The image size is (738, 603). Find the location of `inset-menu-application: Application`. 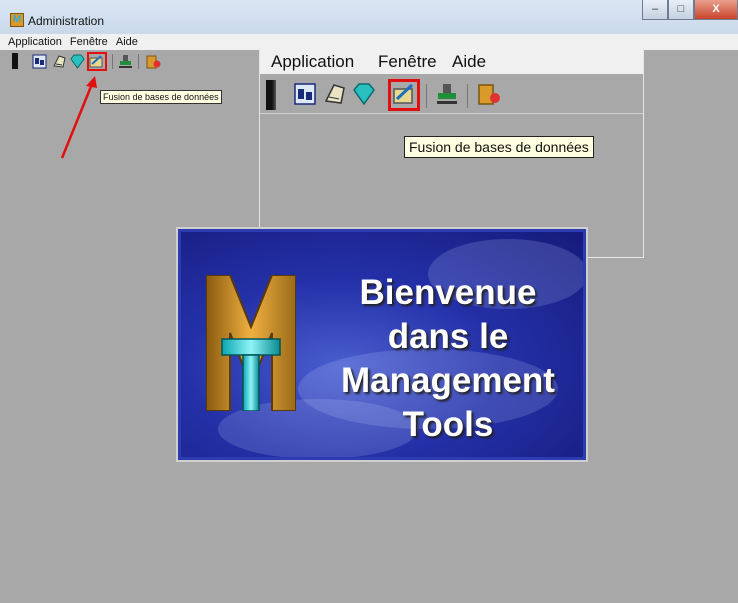

inset-menu-application: Application is located at coordinates (313, 61).